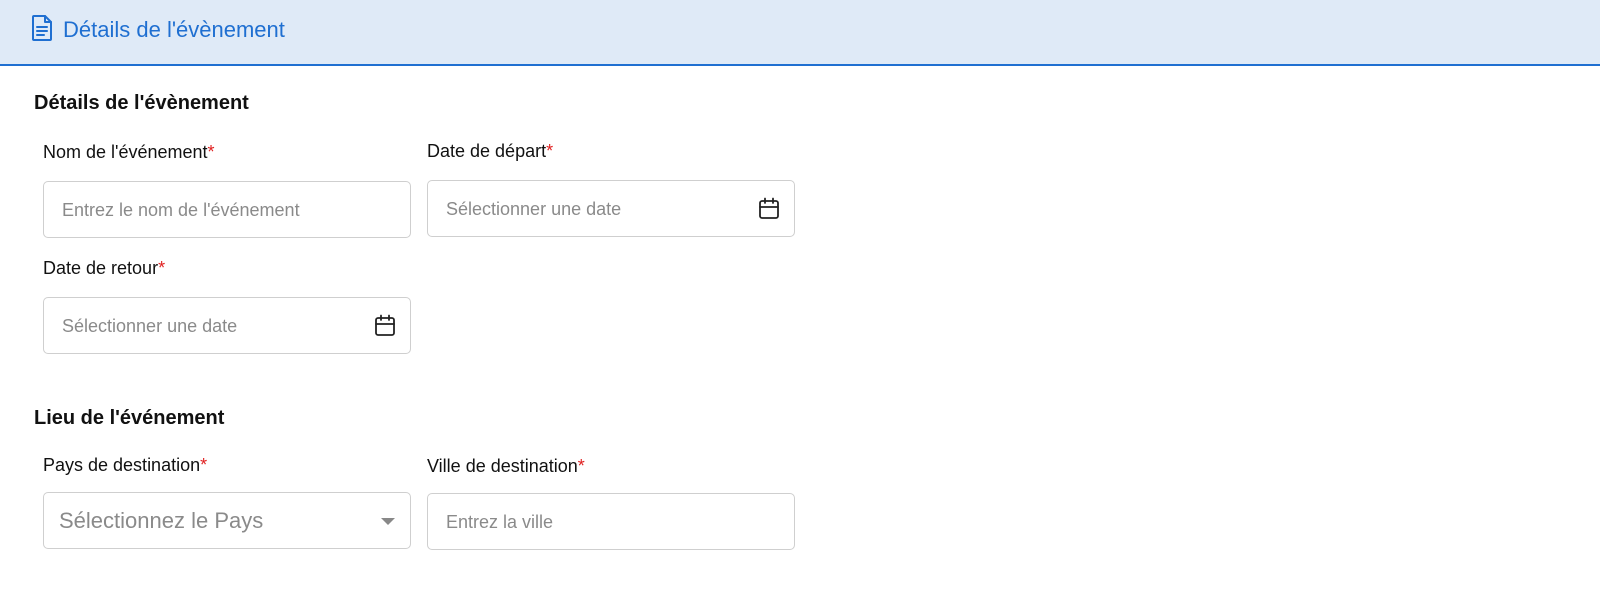 This screenshot has width=1600, height=613. What do you see at coordinates (161, 520) in the screenshot?
I see `country-select-placeholder: Sélectionnez le Pays` at bounding box center [161, 520].